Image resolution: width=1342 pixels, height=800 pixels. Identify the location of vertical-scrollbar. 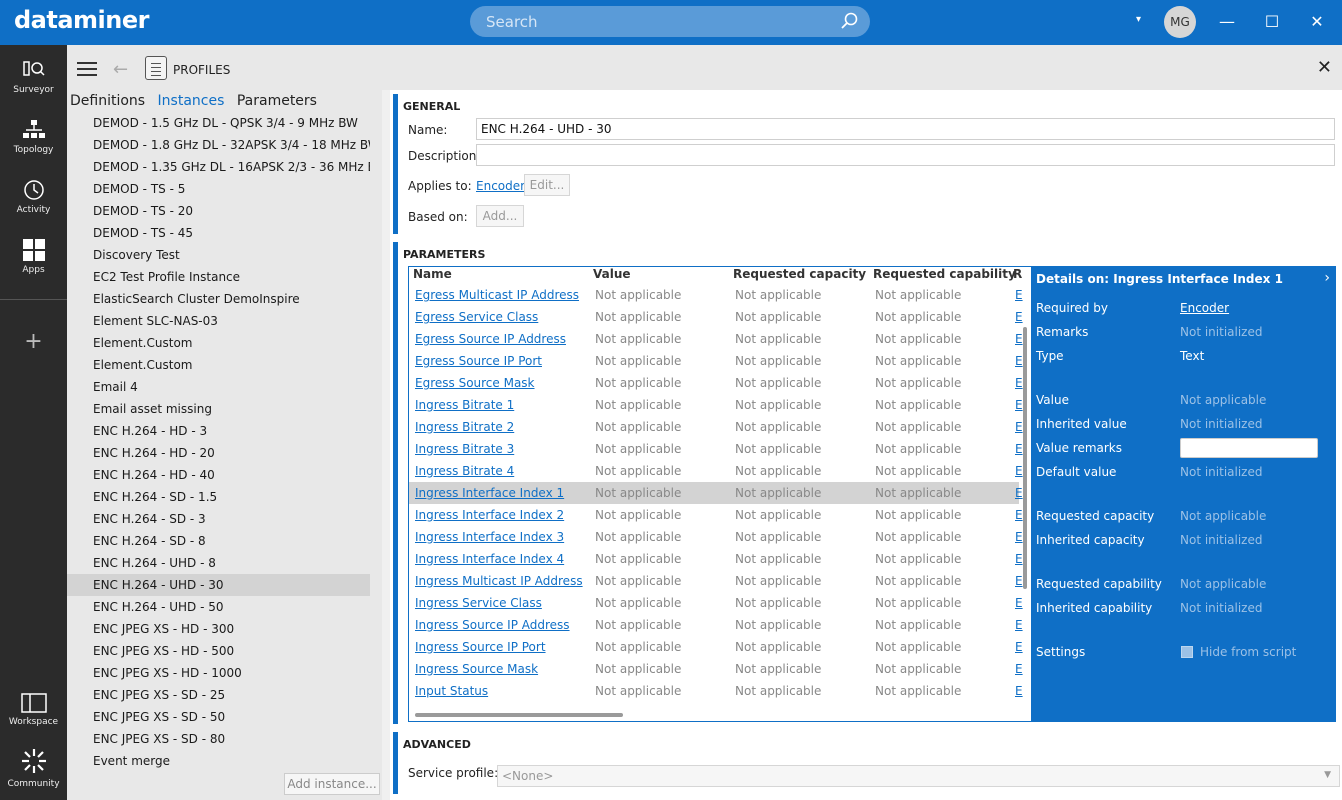
(1025, 458).